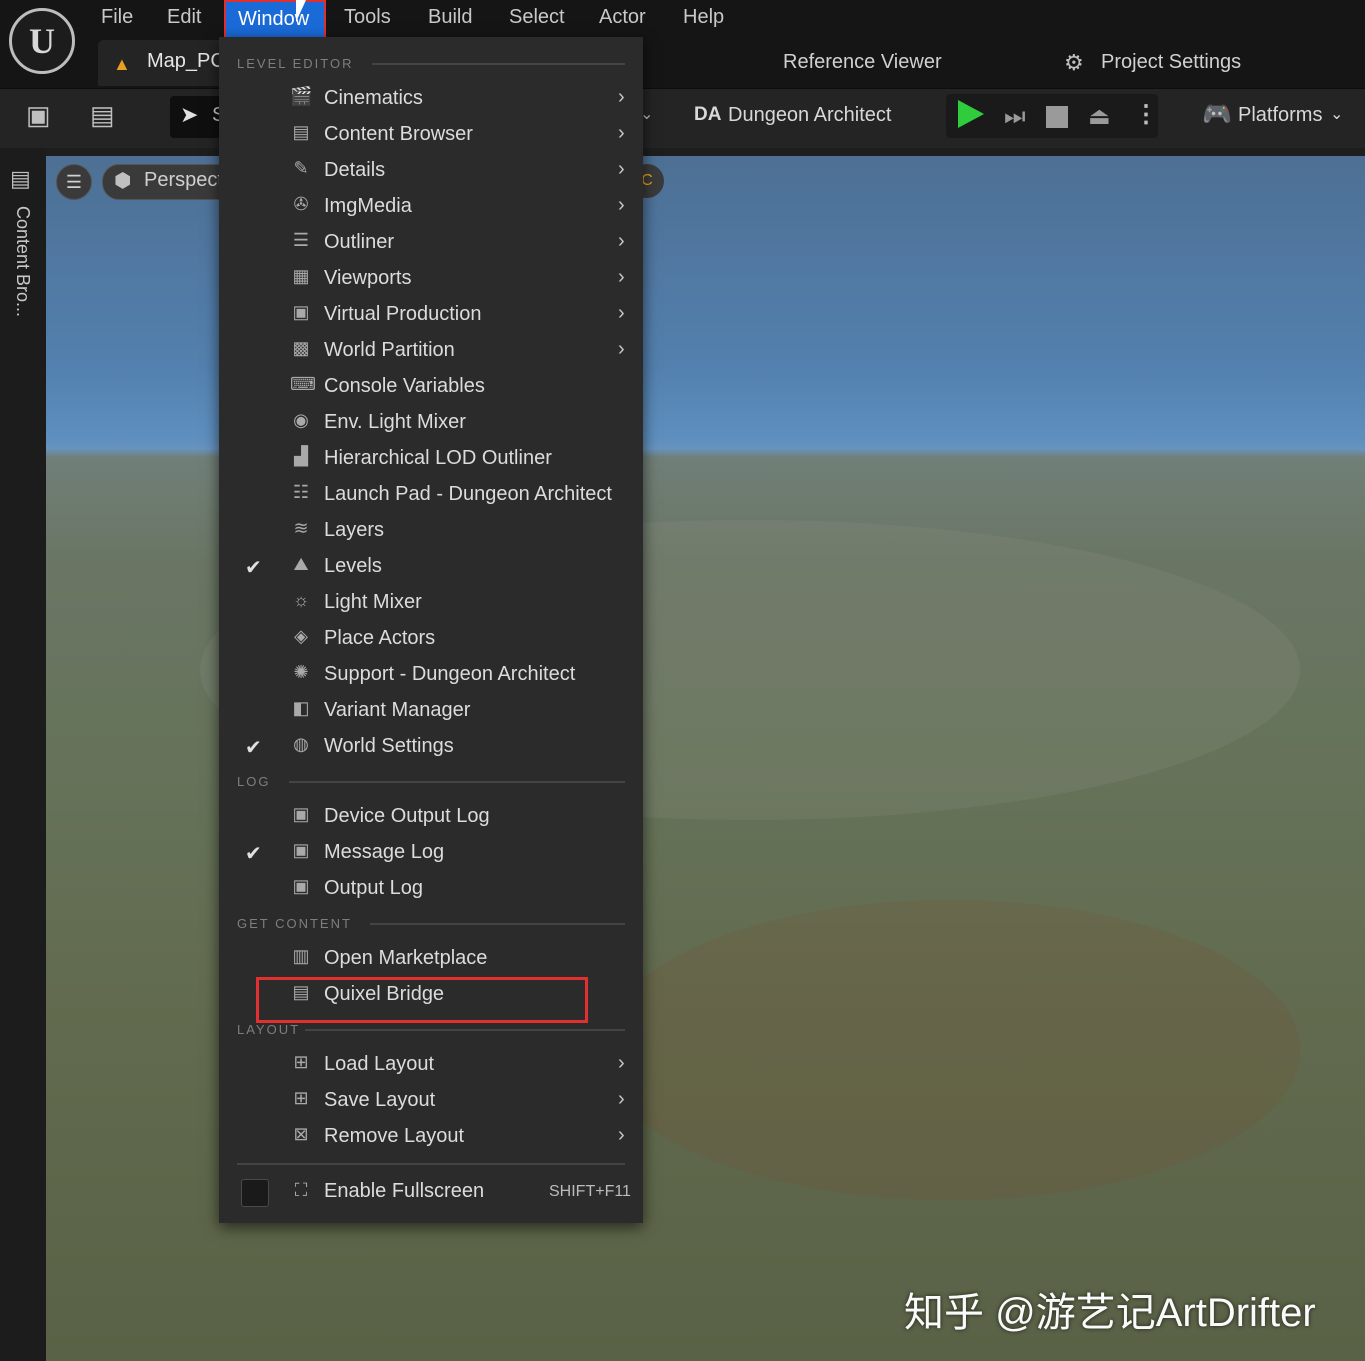 The height and width of the screenshot is (1361, 1365). Describe the element at coordinates (398, 134) in the screenshot. I see `menu-item-label: Content Browser` at that location.